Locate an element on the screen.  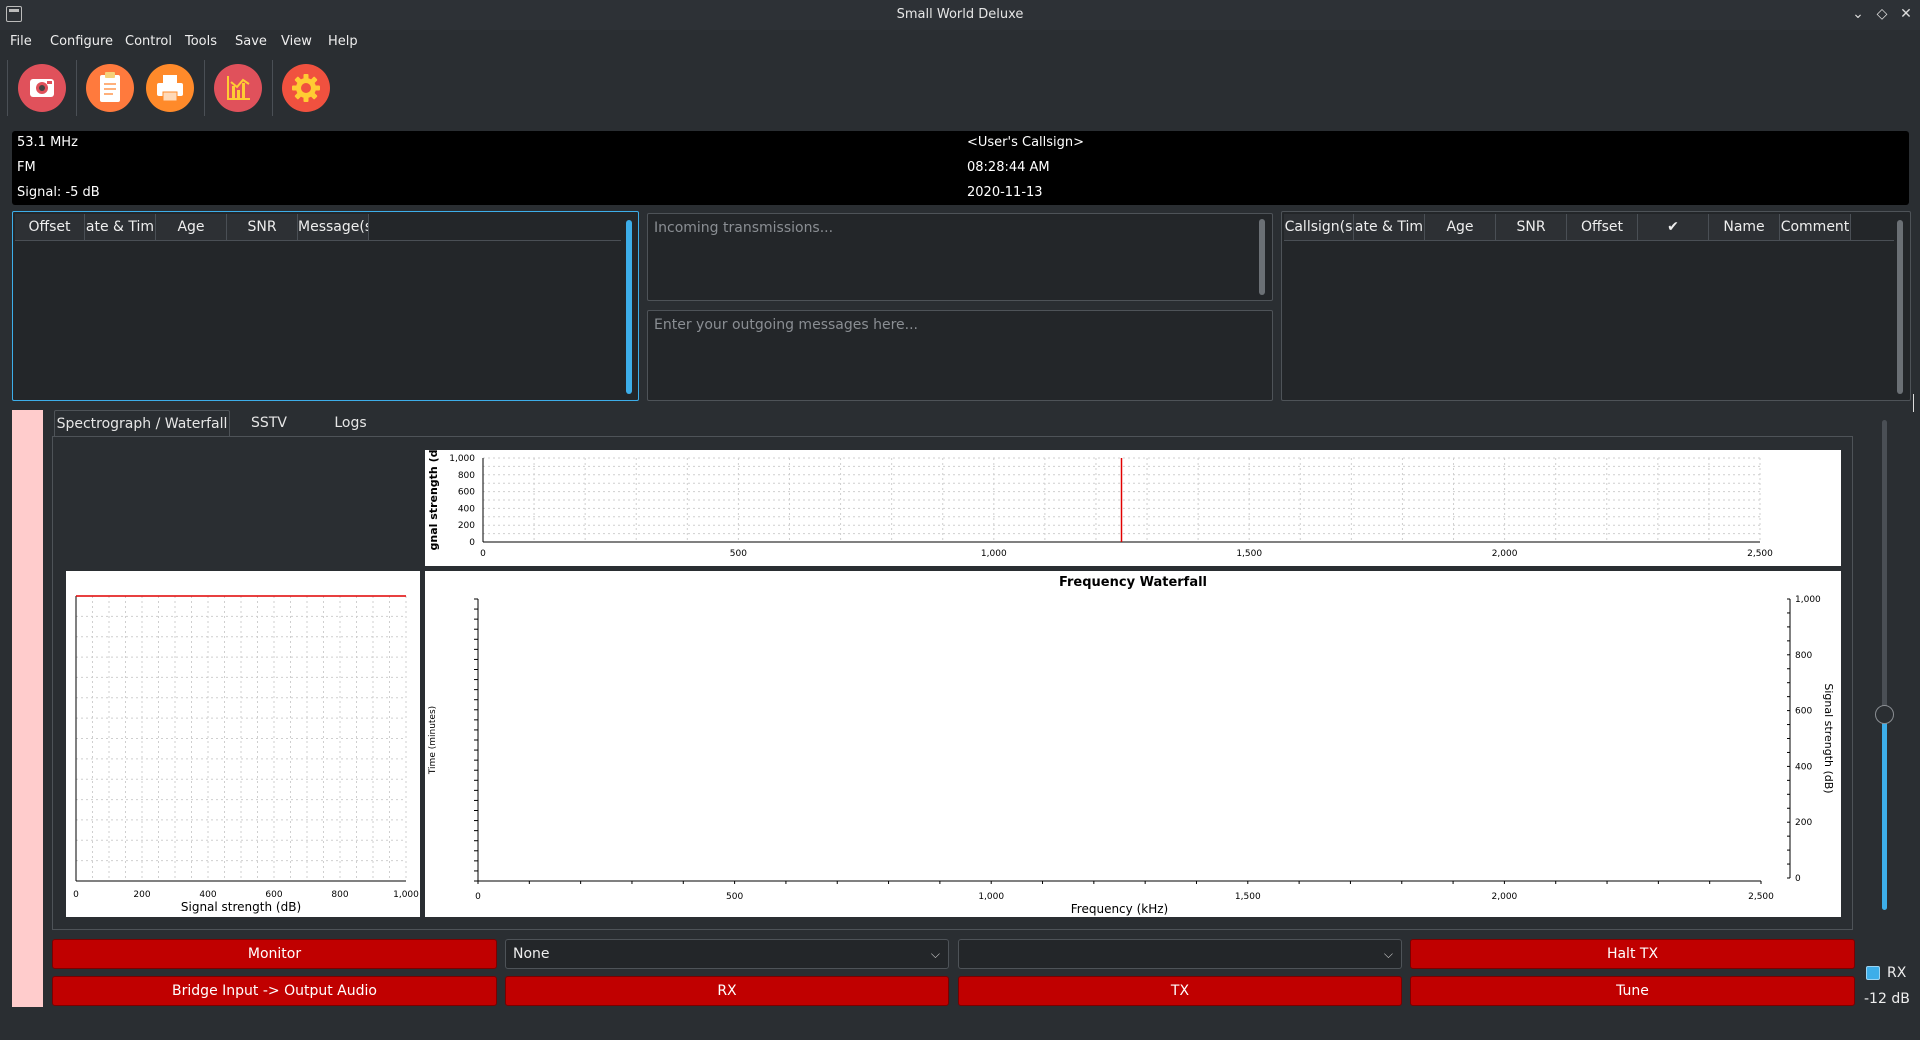
menu-file: File is located at coordinates (21, 41).